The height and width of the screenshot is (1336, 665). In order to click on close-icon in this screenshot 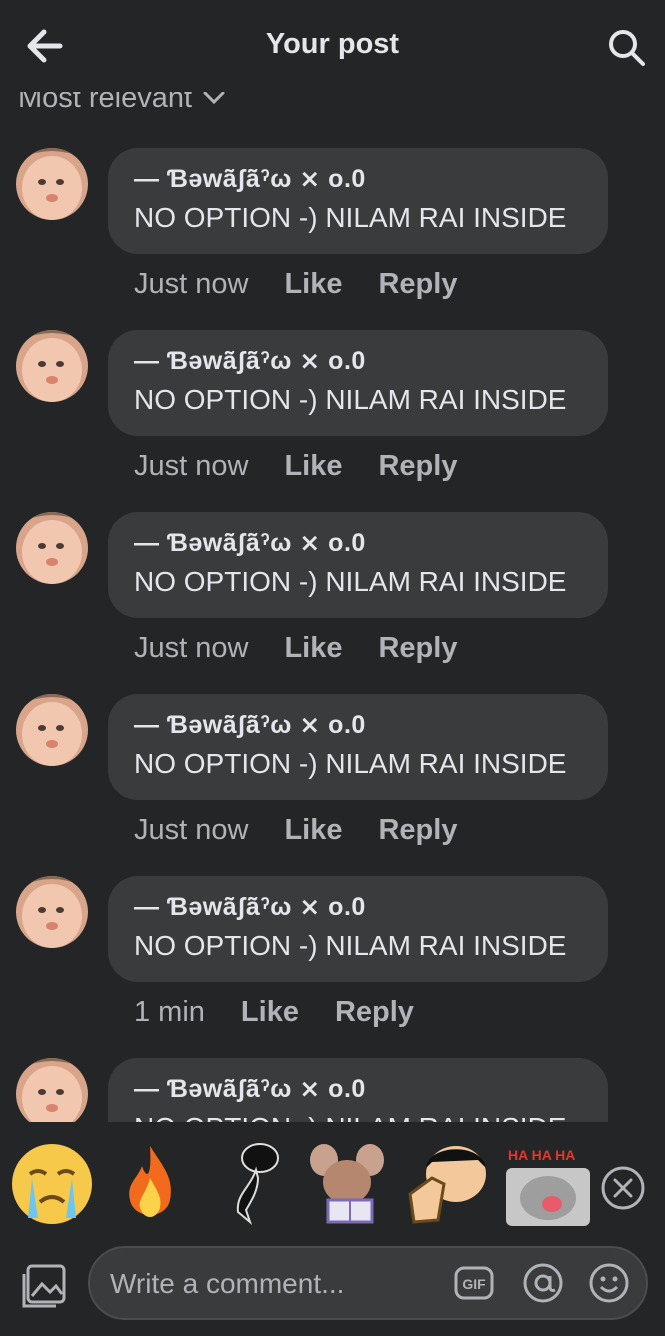, I will do `click(623, 1188)`.